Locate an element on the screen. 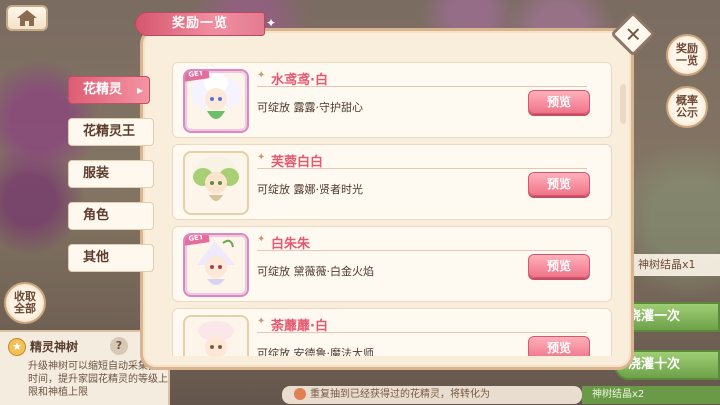 This screenshot has width=720, height=405. reward-description: 可绽放 露娜·贤者时光 is located at coordinates (310, 189).